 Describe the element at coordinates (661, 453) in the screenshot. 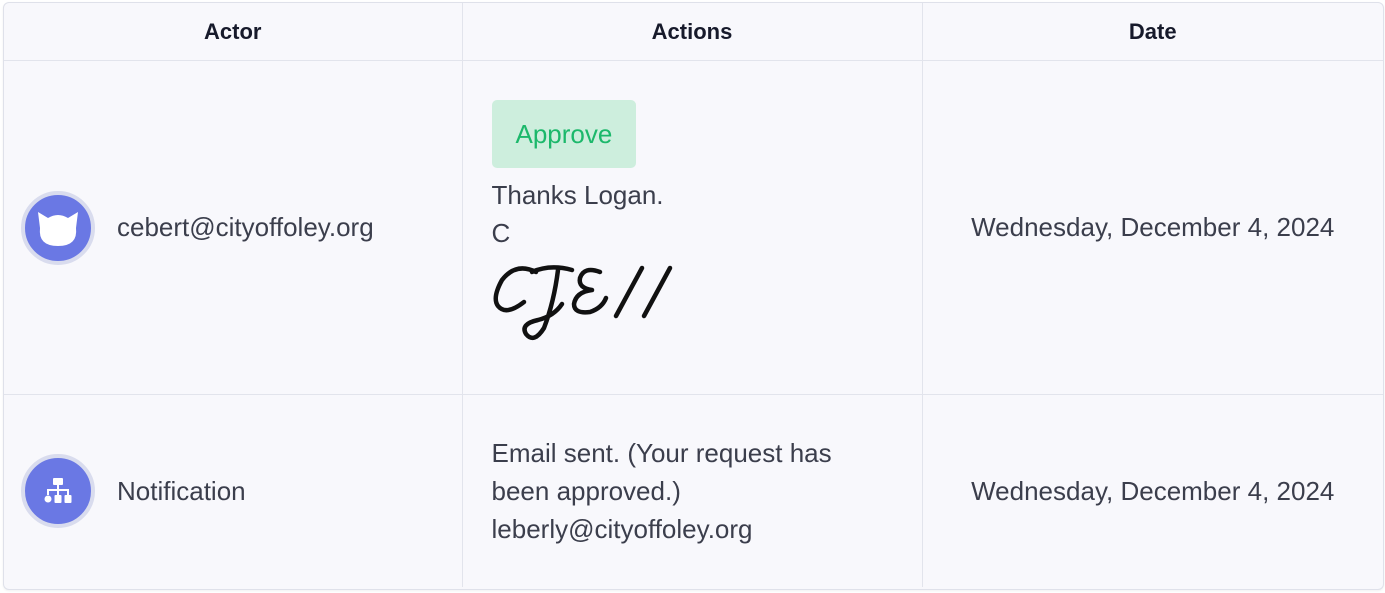

I see `comment-line: Email sent. (Your request has` at that location.